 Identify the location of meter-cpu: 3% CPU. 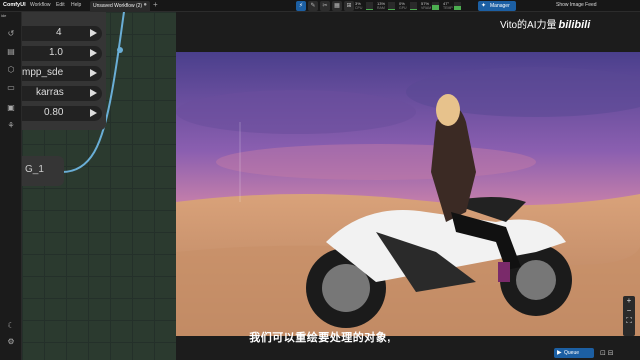
(365, 6).